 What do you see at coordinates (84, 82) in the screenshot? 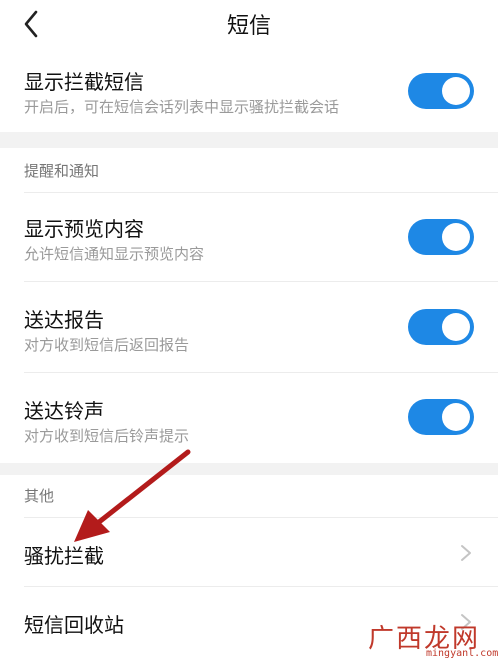
I see `setting-title: 显示拦截短信` at bounding box center [84, 82].